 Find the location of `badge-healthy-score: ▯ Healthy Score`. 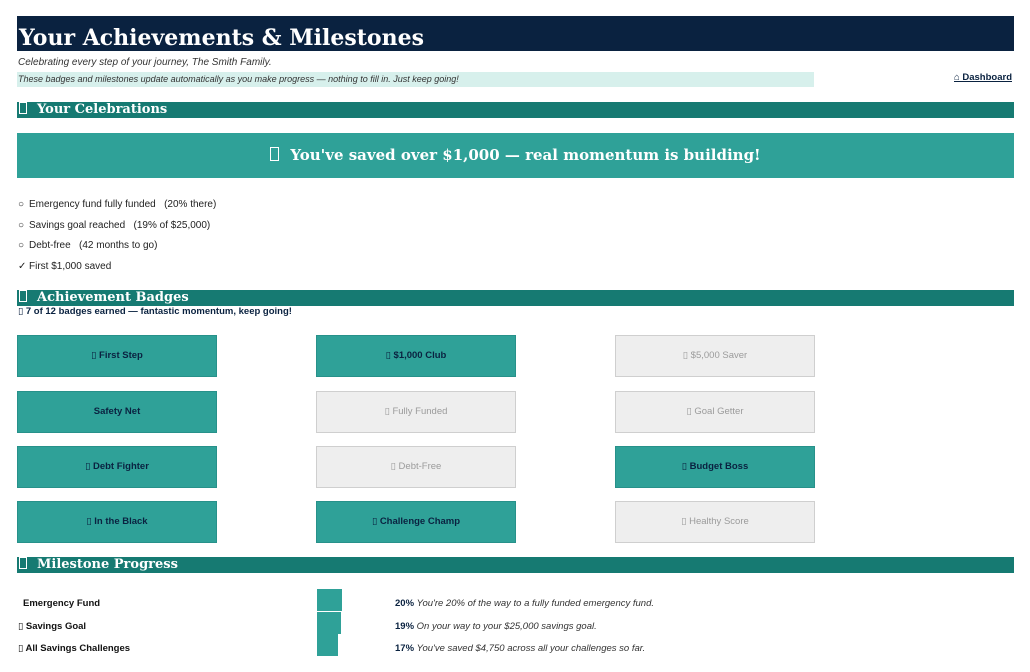

badge-healthy-score: ▯ Healthy Score is located at coordinates (715, 522).